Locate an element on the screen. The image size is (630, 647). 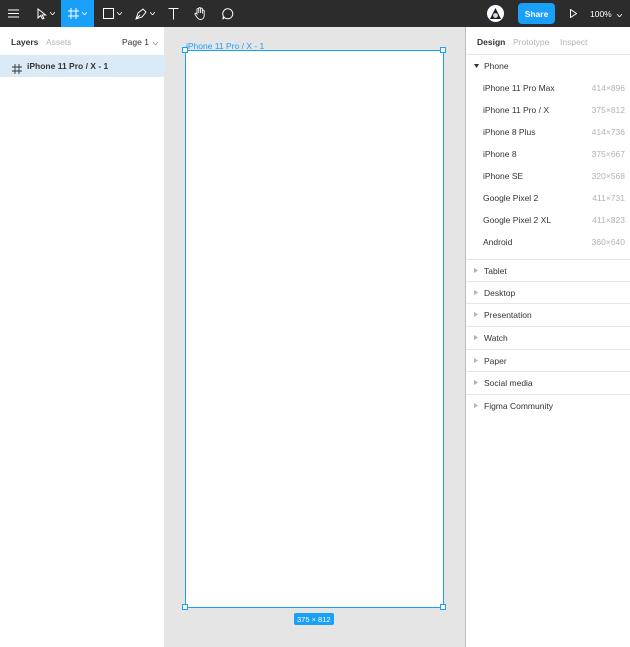
preset-name: Google Pixel 2 XL is located at coordinates (517, 220).